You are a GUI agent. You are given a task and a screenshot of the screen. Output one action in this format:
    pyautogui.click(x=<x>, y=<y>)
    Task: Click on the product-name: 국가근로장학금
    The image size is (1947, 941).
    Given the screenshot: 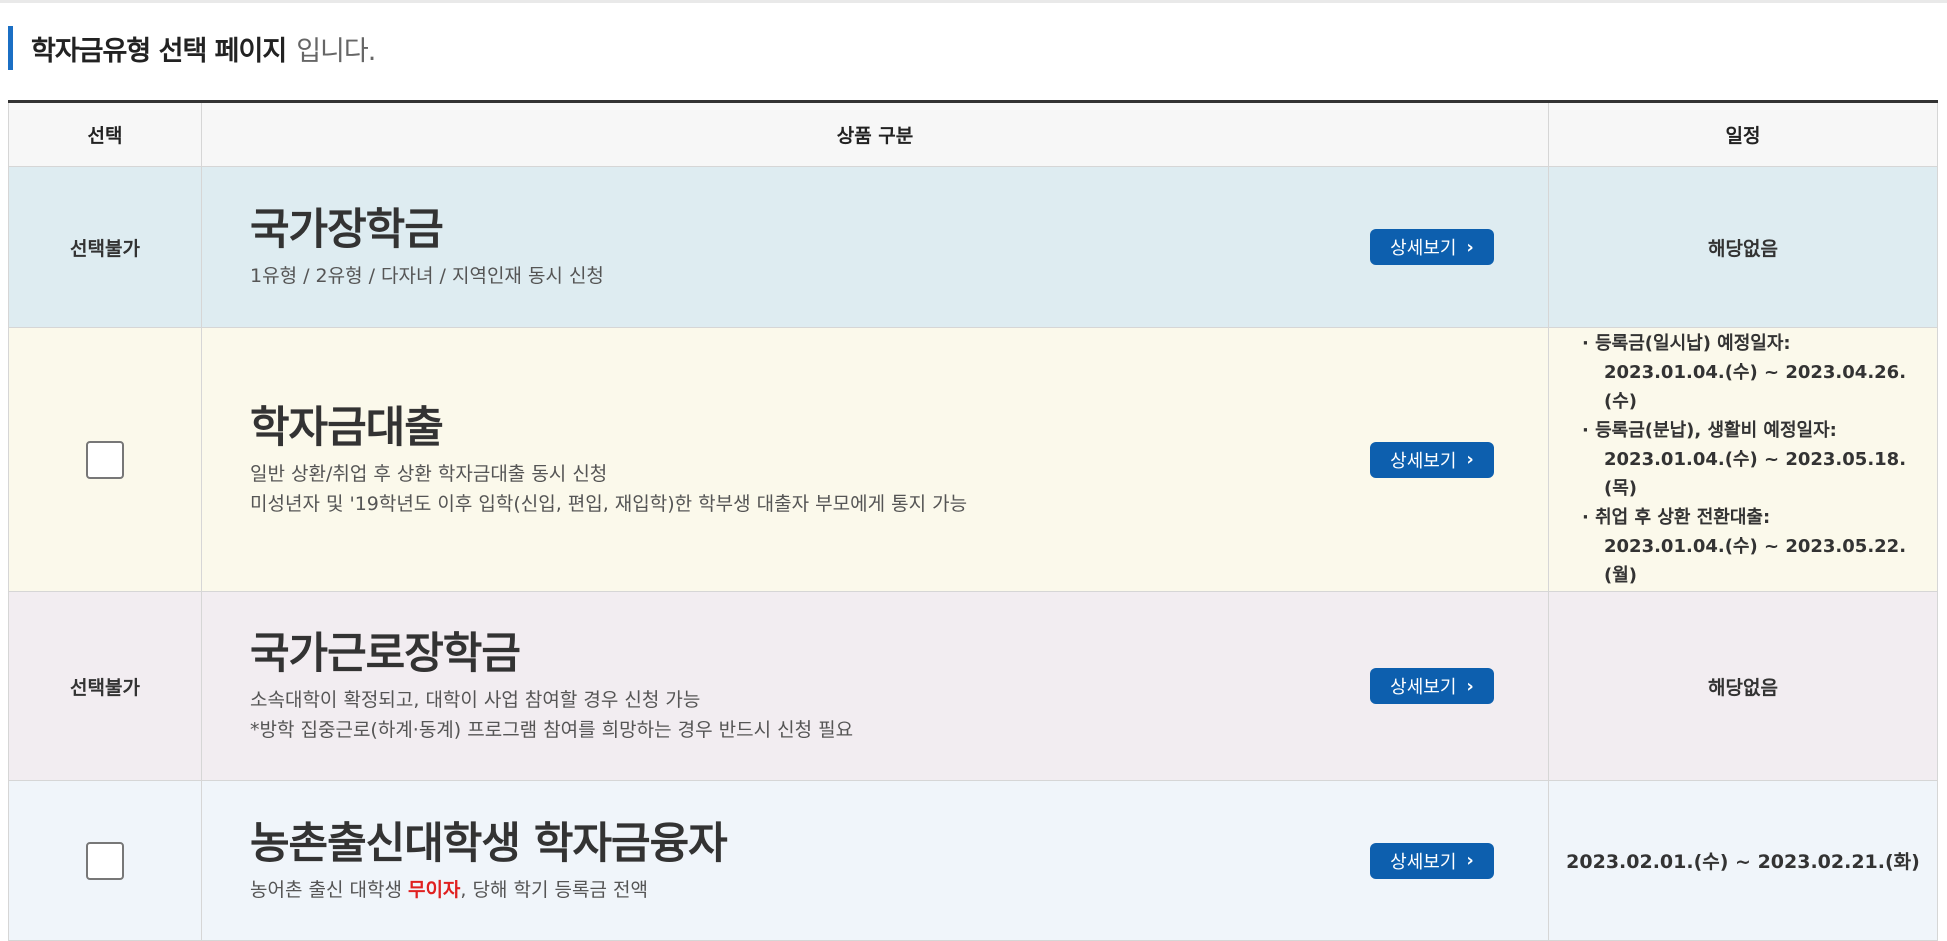 What is the action you would take?
    pyautogui.click(x=385, y=654)
    